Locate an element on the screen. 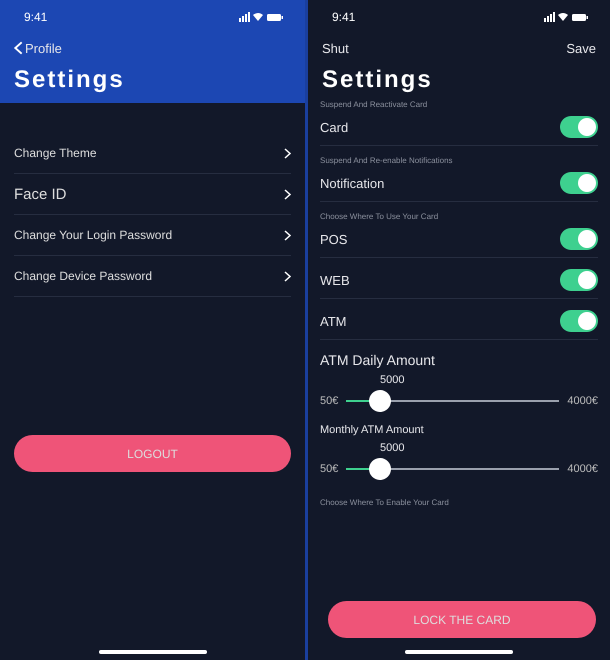  settings-menu-item: Face ID is located at coordinates (152, 194).